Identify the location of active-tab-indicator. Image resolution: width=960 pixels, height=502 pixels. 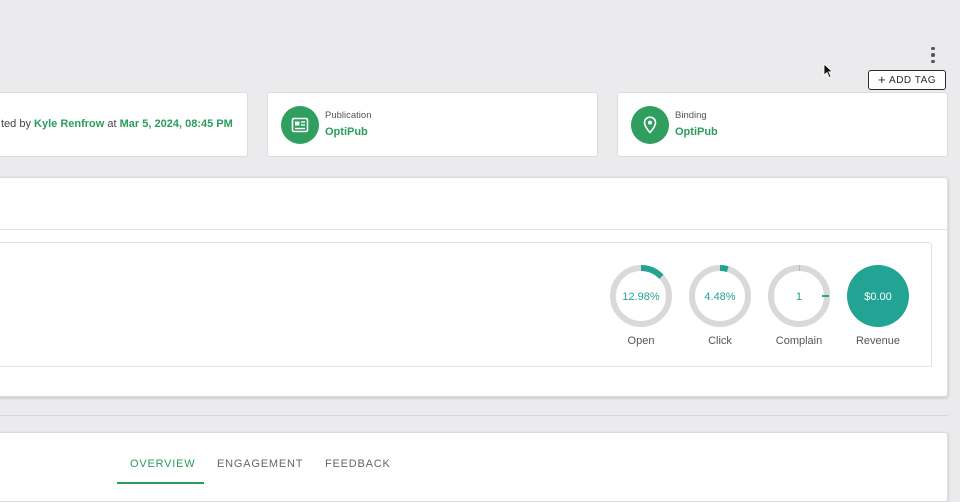
(160, 483).